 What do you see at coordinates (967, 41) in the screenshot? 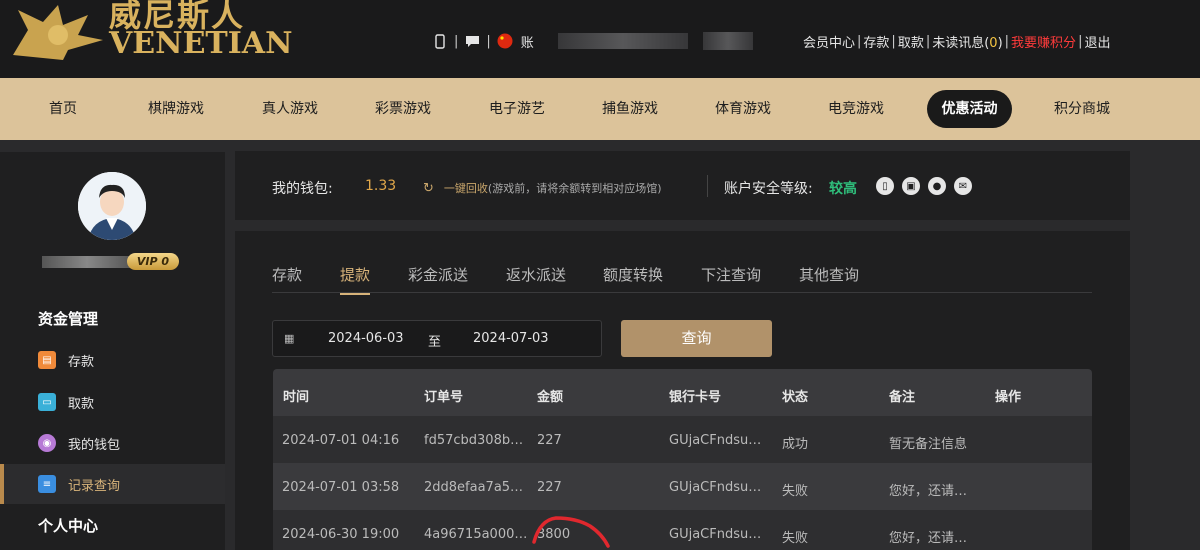
I see `unread-messages-link: 未读讯息(0)` at bounding box center [967, 41].